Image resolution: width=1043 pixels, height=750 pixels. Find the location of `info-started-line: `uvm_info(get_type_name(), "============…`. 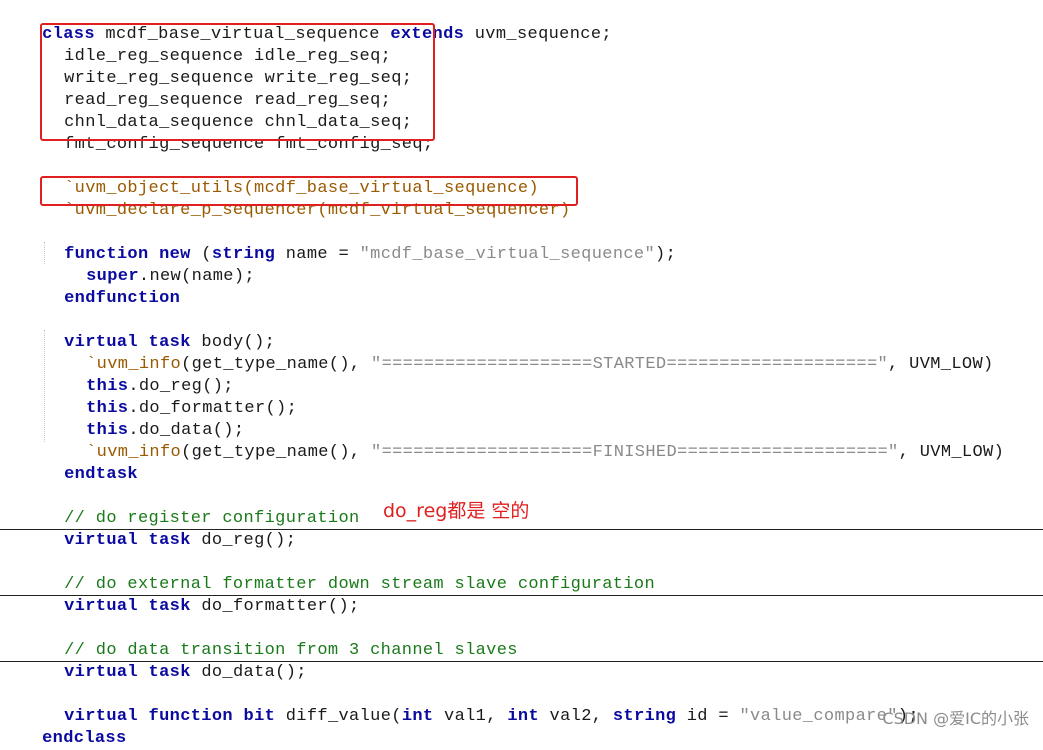

info-started-line: `uvm_info(get_type_name(), "============… is located at coordinates (529, 353).